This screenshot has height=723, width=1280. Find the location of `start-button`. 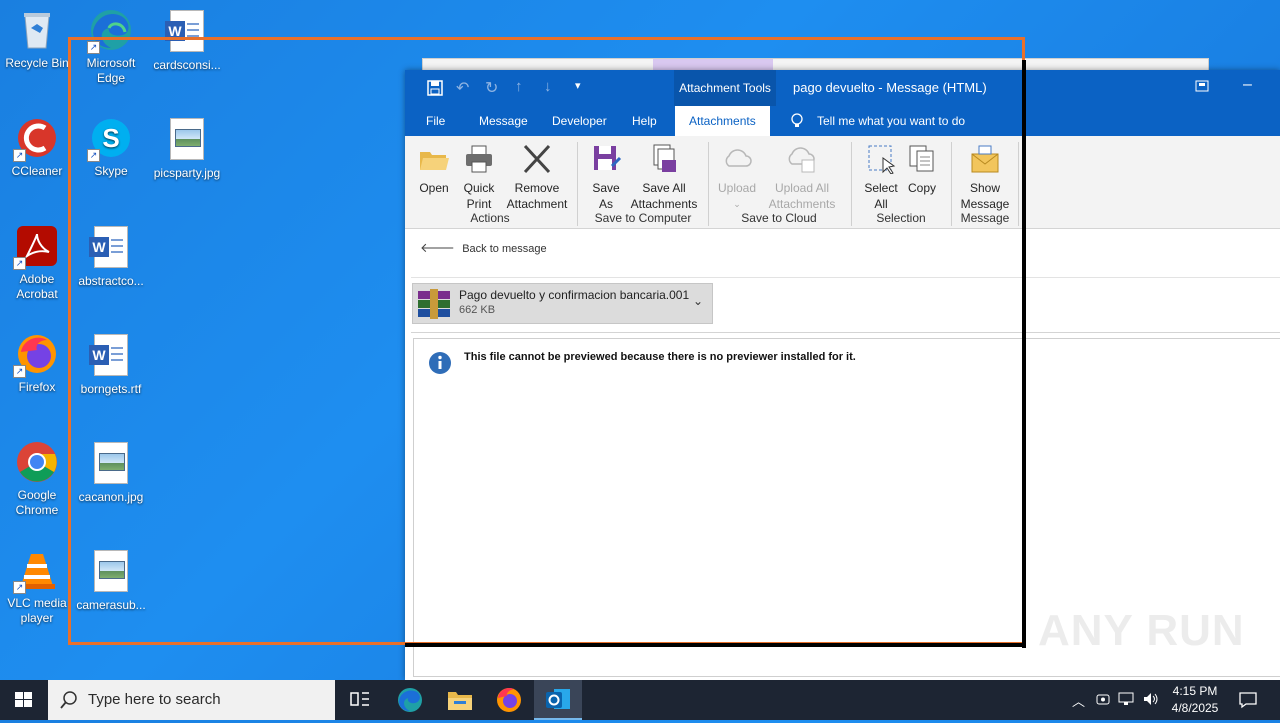

start-button is located at coordinates (24, 700).